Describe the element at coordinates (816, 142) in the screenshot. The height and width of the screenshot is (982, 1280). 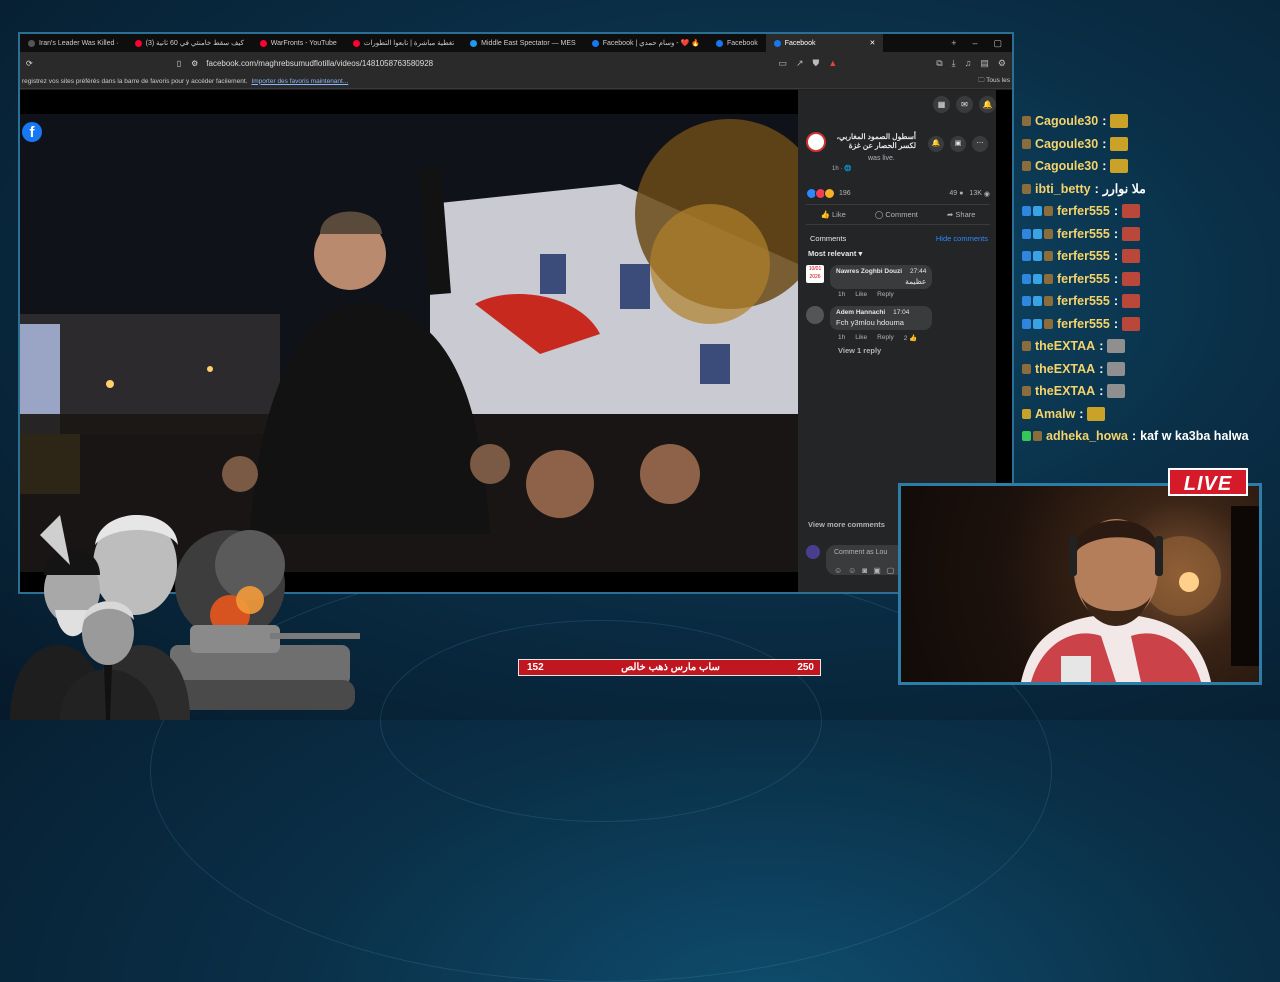
I see `page-avatar` at that location.